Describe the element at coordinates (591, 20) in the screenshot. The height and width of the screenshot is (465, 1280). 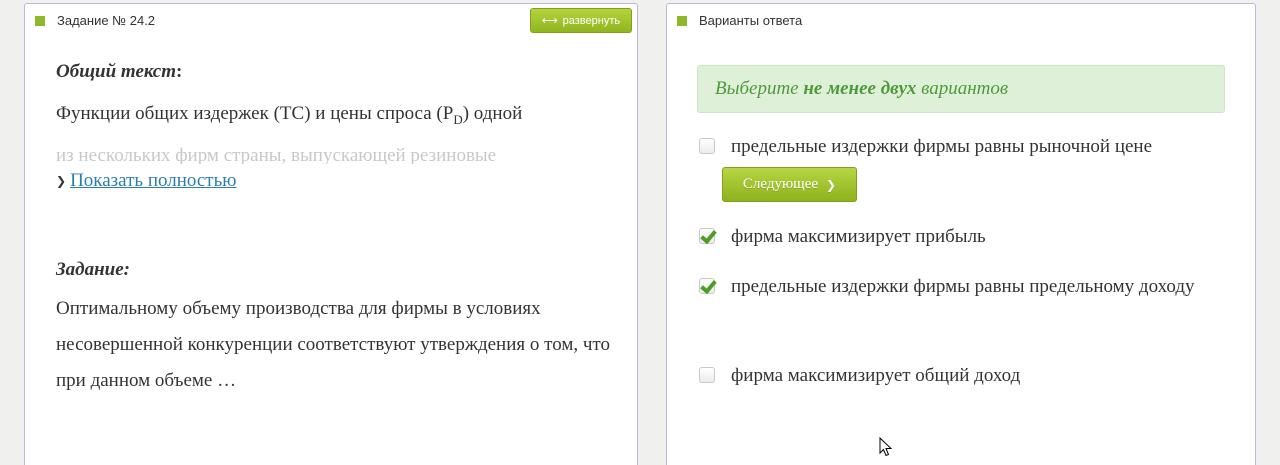
I see `expand-button-label: развернуть` at that location.